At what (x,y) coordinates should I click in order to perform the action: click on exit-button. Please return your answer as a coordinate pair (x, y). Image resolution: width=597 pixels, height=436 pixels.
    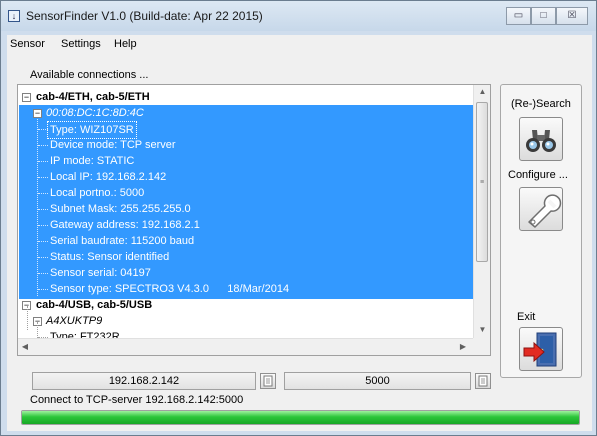
    Looking at the image, I should click on (541, 349).